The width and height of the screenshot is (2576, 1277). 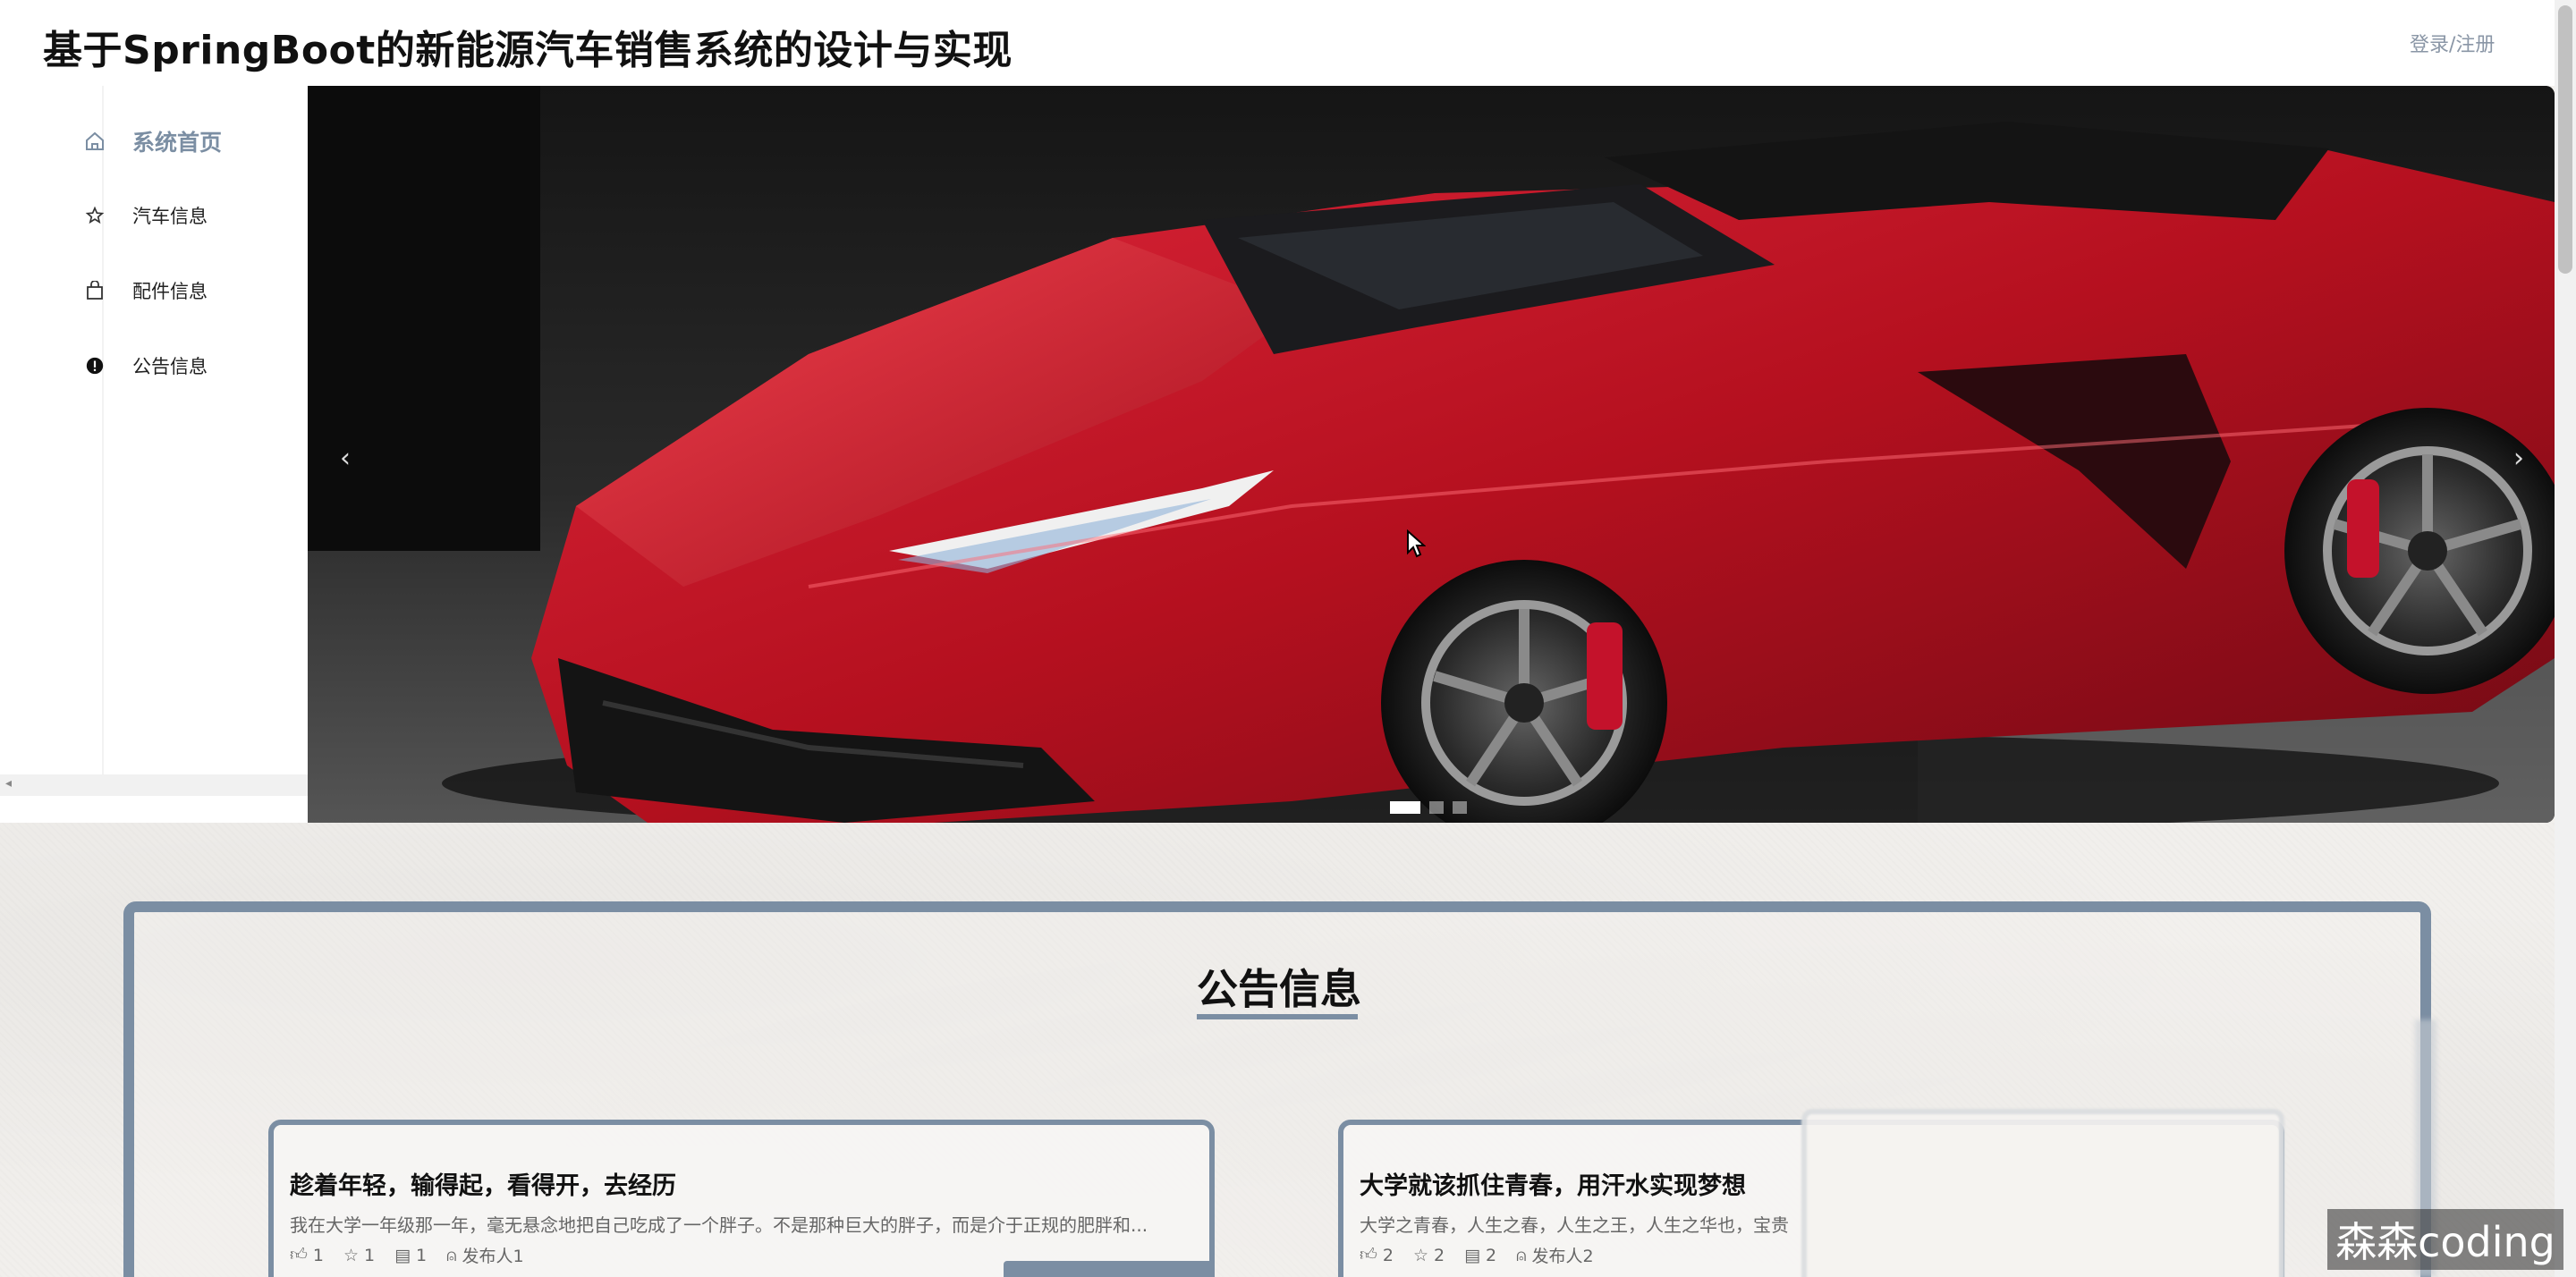 I want to click on sidebar-item-notices: 公告信息, so click(x=142, y=366).